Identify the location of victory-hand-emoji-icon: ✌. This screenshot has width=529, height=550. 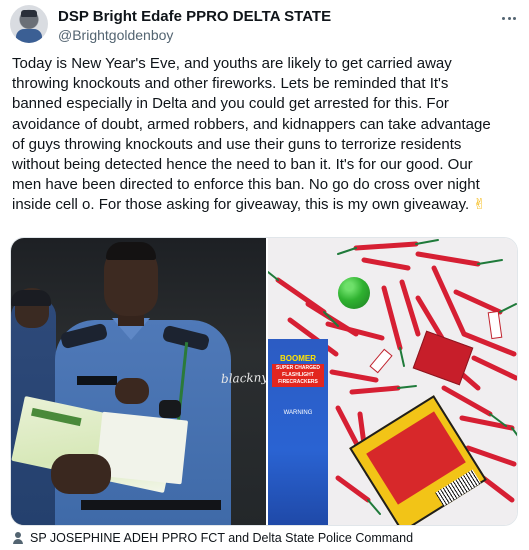
(479, 205).